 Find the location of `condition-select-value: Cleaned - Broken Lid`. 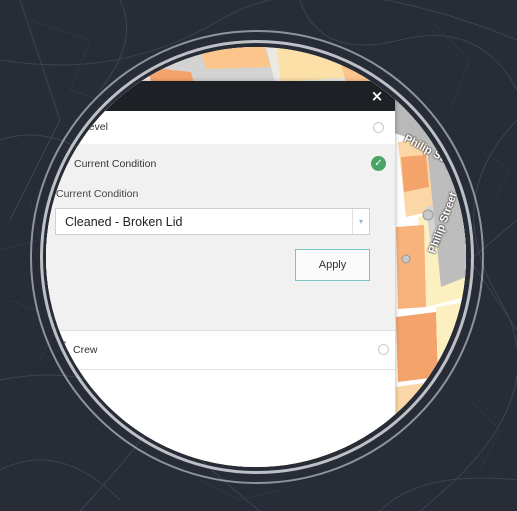

condition-select-value: Cleaned - Broken Lid is located at coordinates (124, 222).